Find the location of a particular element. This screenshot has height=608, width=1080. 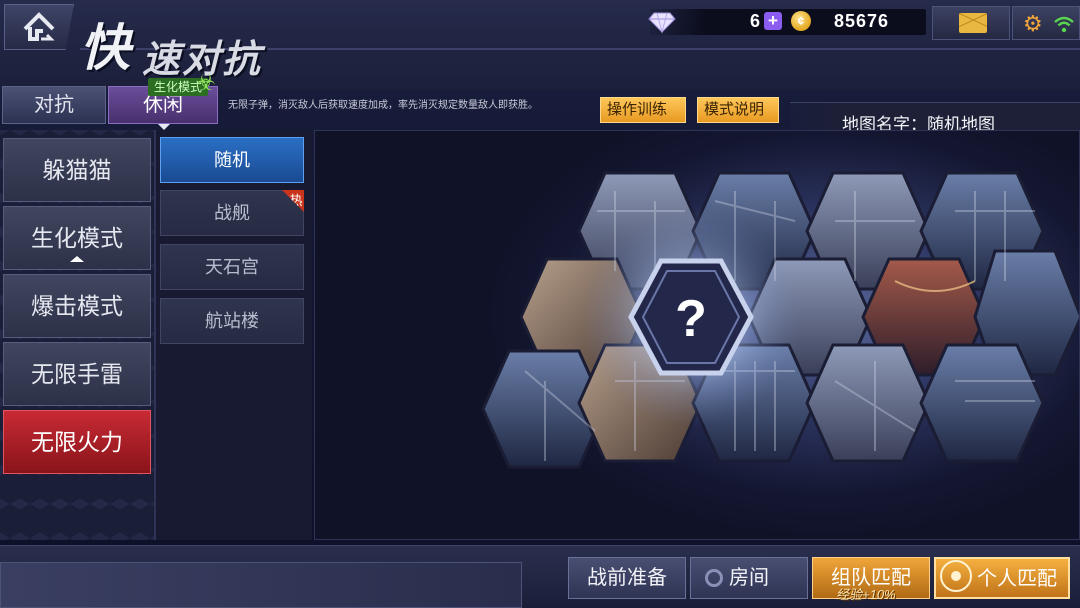

settings-button: ⚙ is located at coordinates (1046, 23).